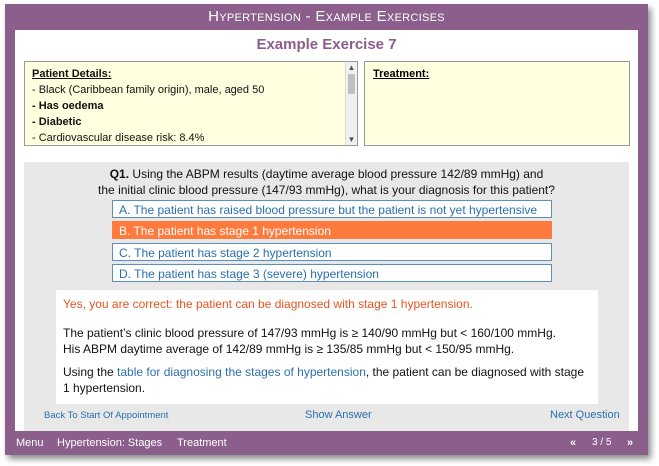 Image resolution: width=659 pixels, height=466 pixels. I want to click on option-c: C. The patient has stage 2 hypertension, so click(332, 252).